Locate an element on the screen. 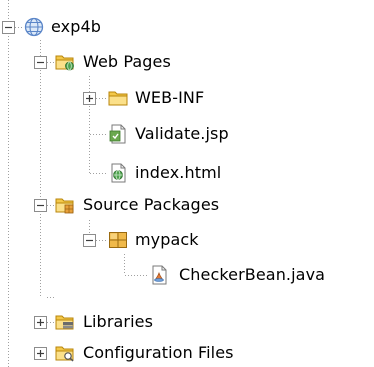 The height and width of the screenshot is (367, 374). libraries-folder-icon is located at coordinates (64, 322).